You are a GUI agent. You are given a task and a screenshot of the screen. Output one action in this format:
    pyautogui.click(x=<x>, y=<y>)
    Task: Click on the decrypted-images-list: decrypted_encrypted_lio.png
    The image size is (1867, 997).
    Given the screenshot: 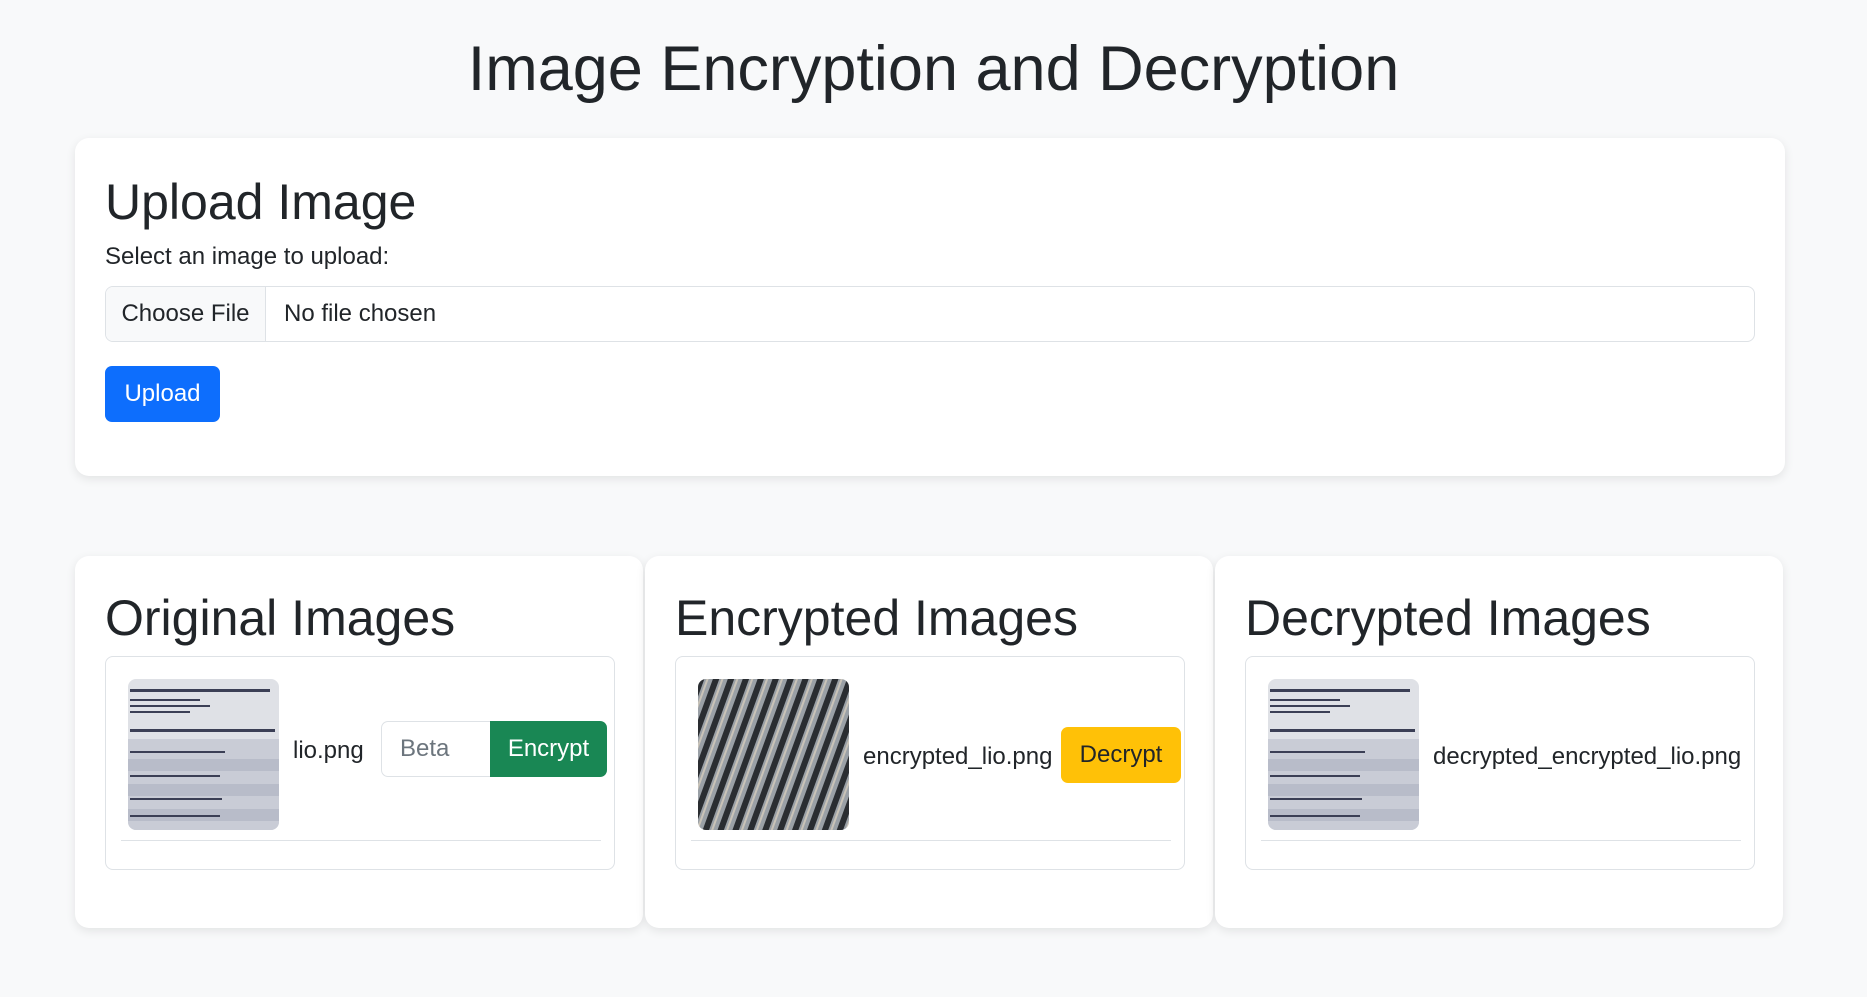 What is the action you would take?
    pyautogui.click(x=1500, y=763)
    